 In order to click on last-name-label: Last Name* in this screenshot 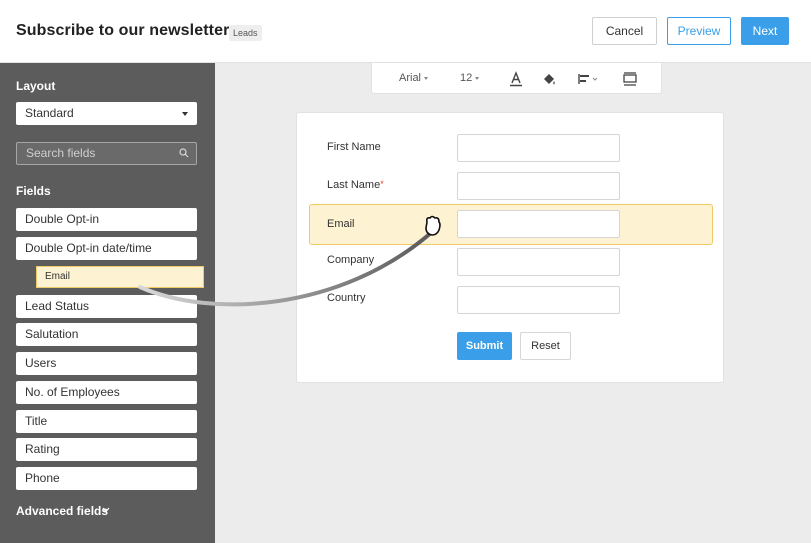, I will do `click(355, 185)`.